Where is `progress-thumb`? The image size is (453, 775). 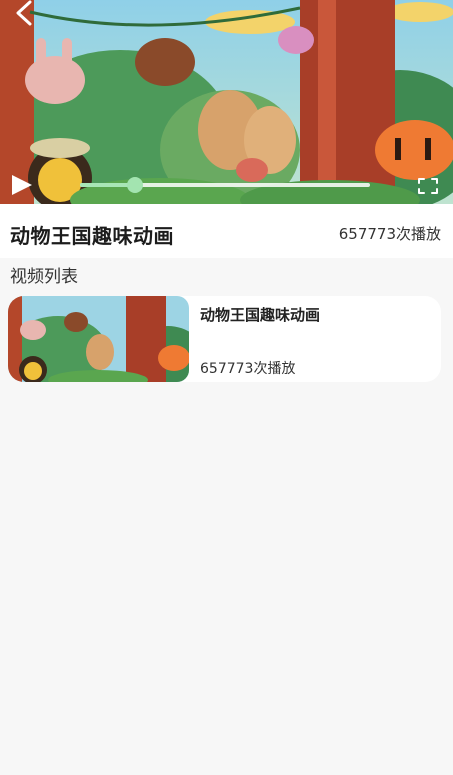
progress-thumb is located at coordinates (135, 185).